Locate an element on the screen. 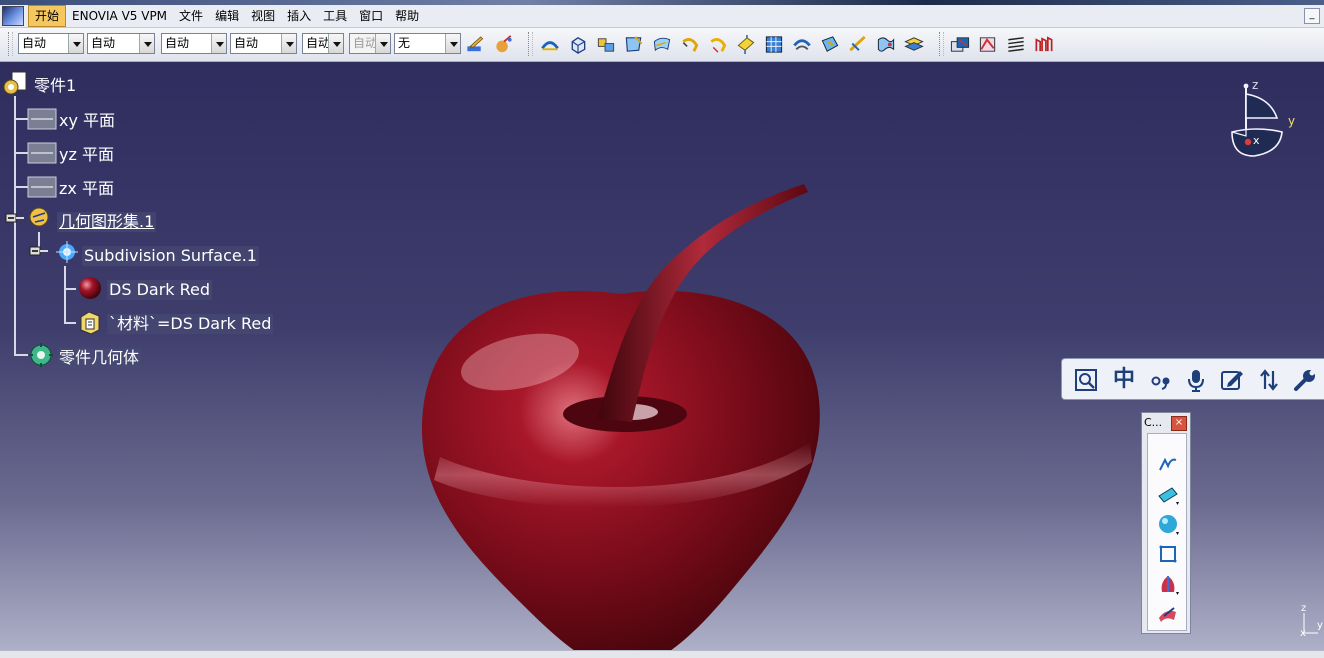 This screenshot has height=658, width=1324. part-body-icon is located at coordinates (41, 355).